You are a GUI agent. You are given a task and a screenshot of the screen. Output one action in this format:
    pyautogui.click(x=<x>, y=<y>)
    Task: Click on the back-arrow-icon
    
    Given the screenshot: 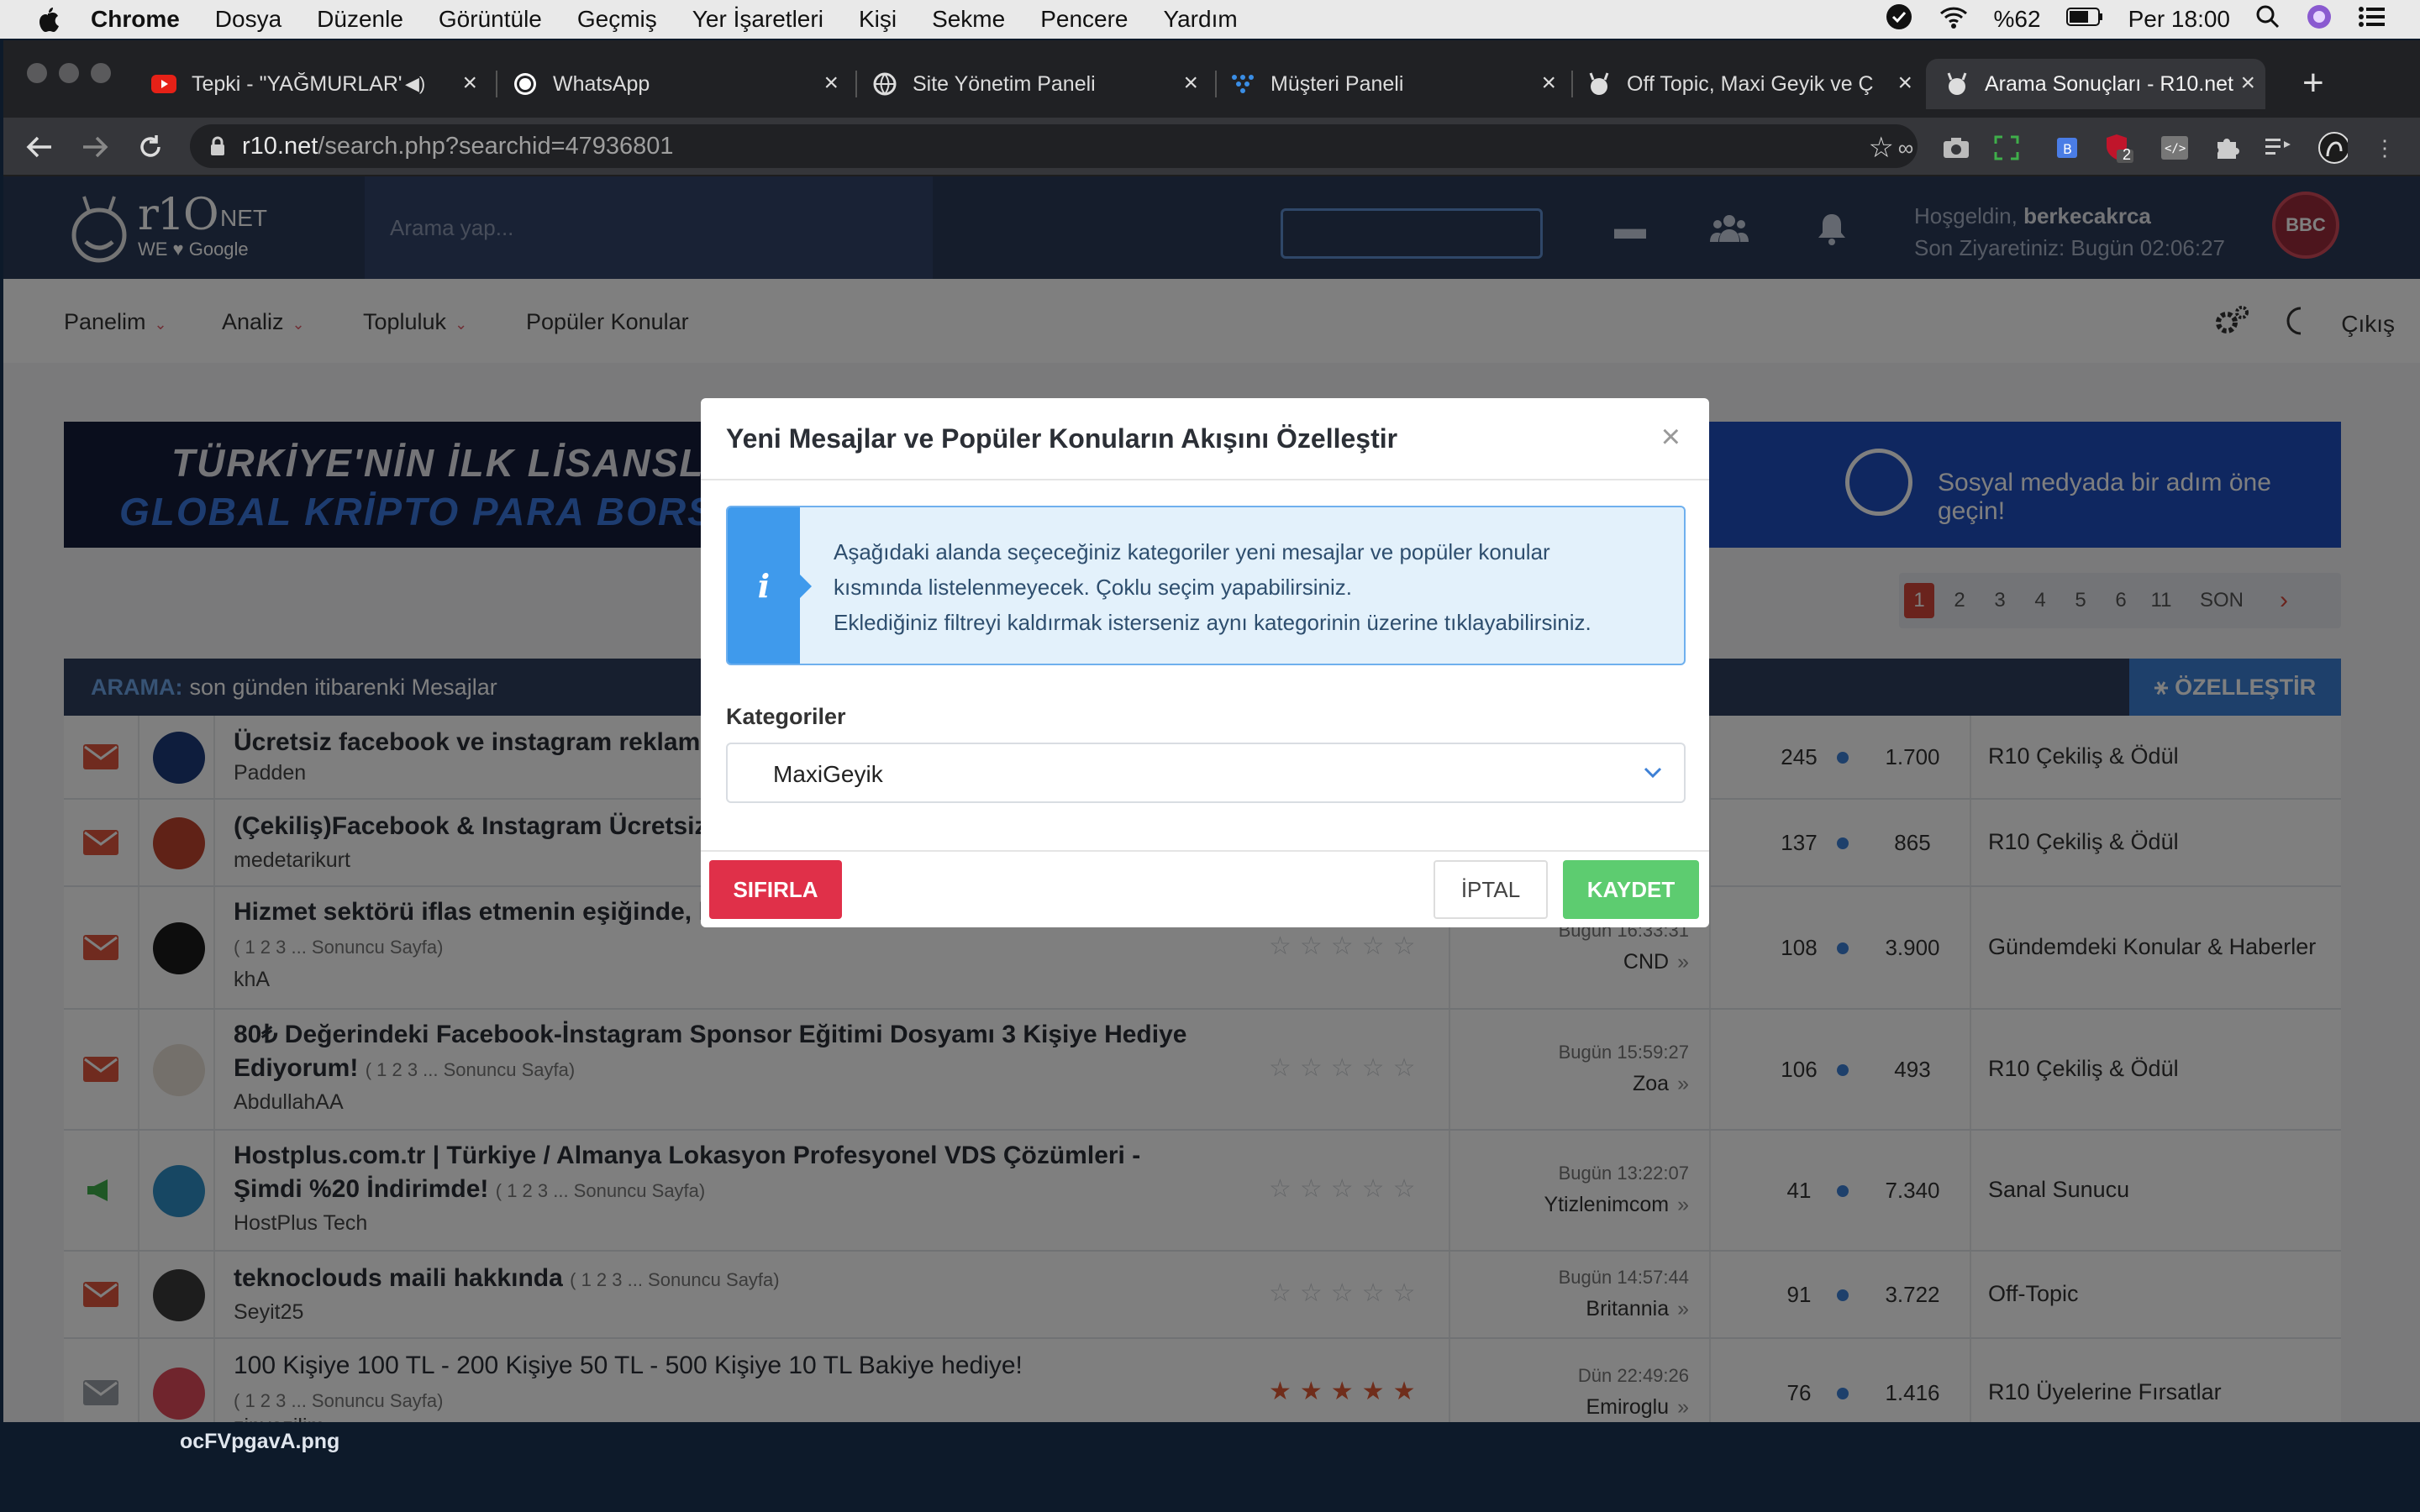 What is the action you would take?
    pyautogui.click(x=39, y=147)
    